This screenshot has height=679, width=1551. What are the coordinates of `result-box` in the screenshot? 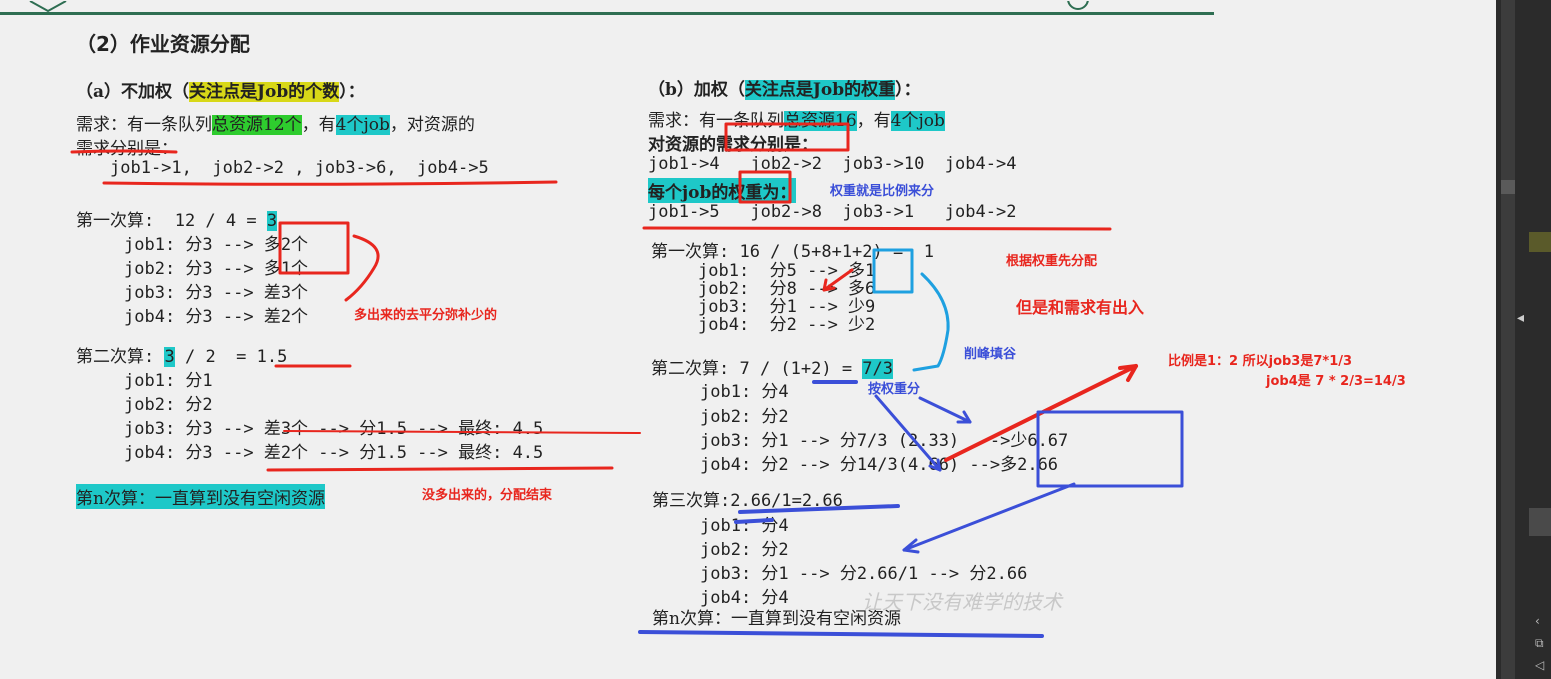 It's located at (1110, 449).